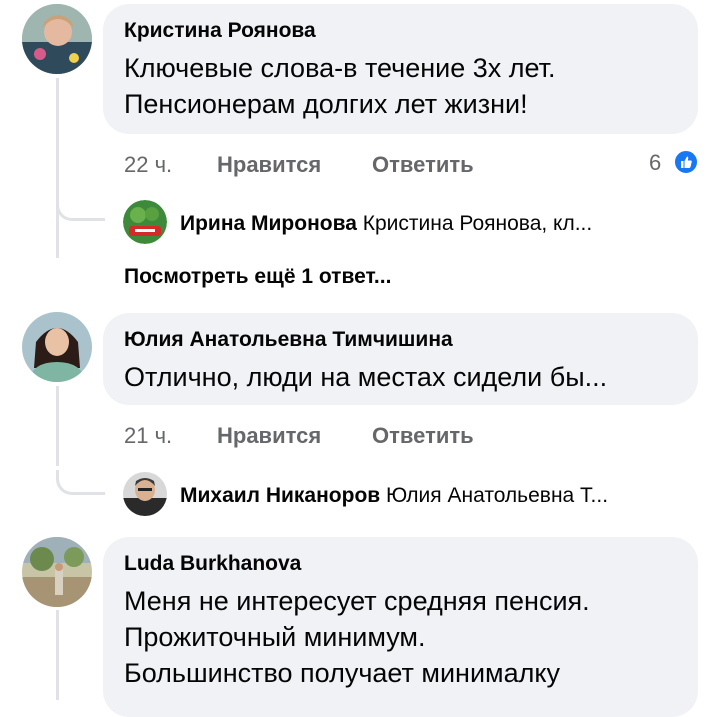  What do you see at coordinates (400, 340) in the screenshot?
I see `comment-author: Юлия Анатольевна Тимчишина` at bounding box center [400, 340].